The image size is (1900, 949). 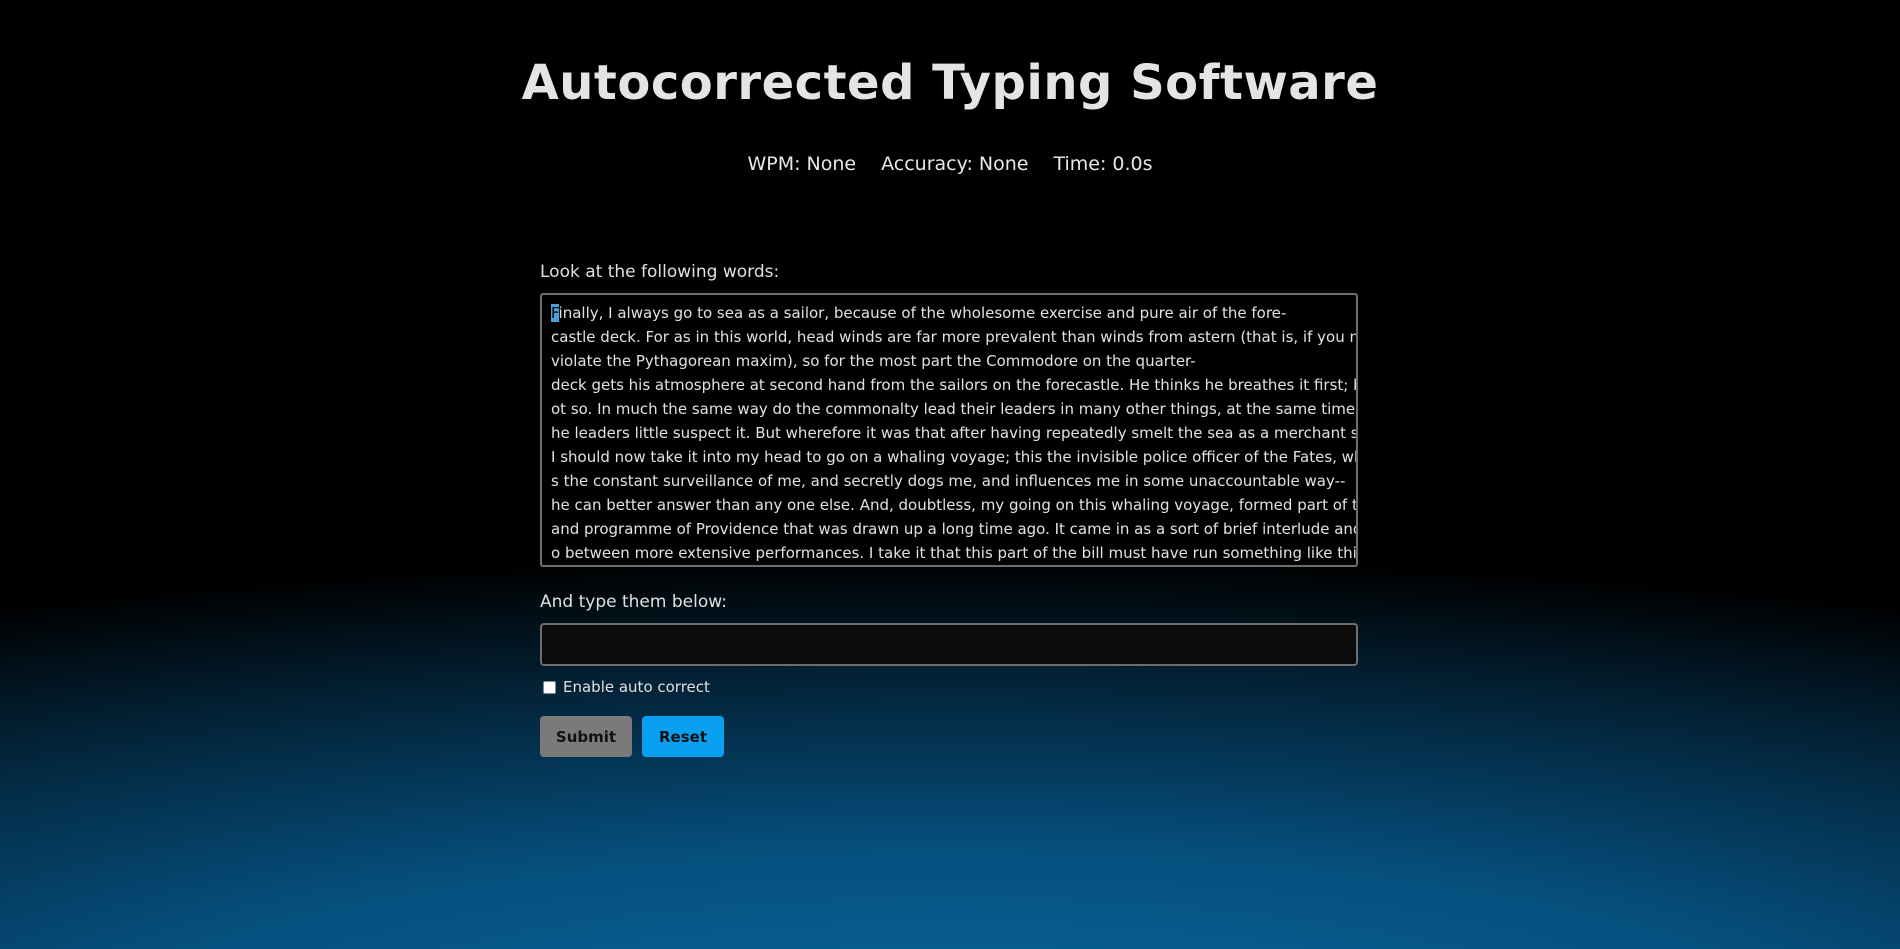 I want to click on reset-button: Reset, so click(x=683, y=736).